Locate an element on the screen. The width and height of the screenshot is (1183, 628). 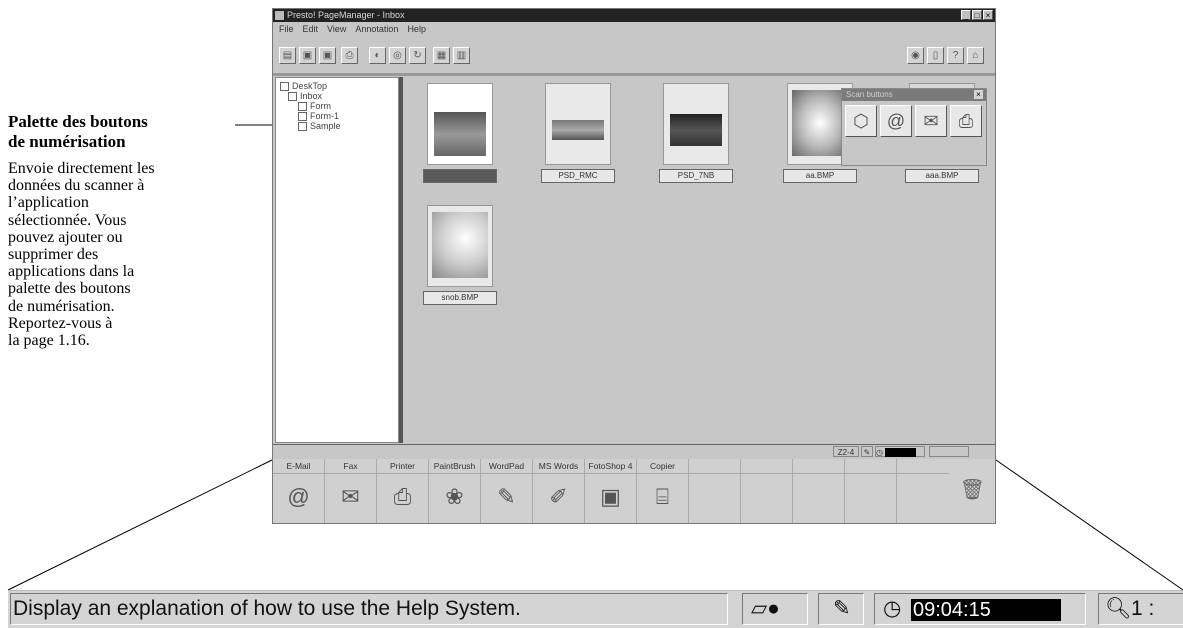
scan-to-email-icon: @ is located at coordinates (896, 121).